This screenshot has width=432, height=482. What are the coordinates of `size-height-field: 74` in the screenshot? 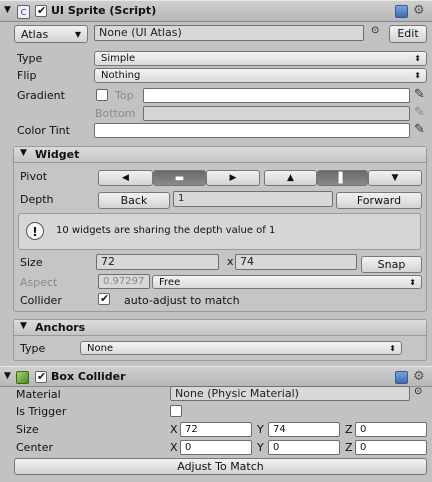 It's located at (296, 262).